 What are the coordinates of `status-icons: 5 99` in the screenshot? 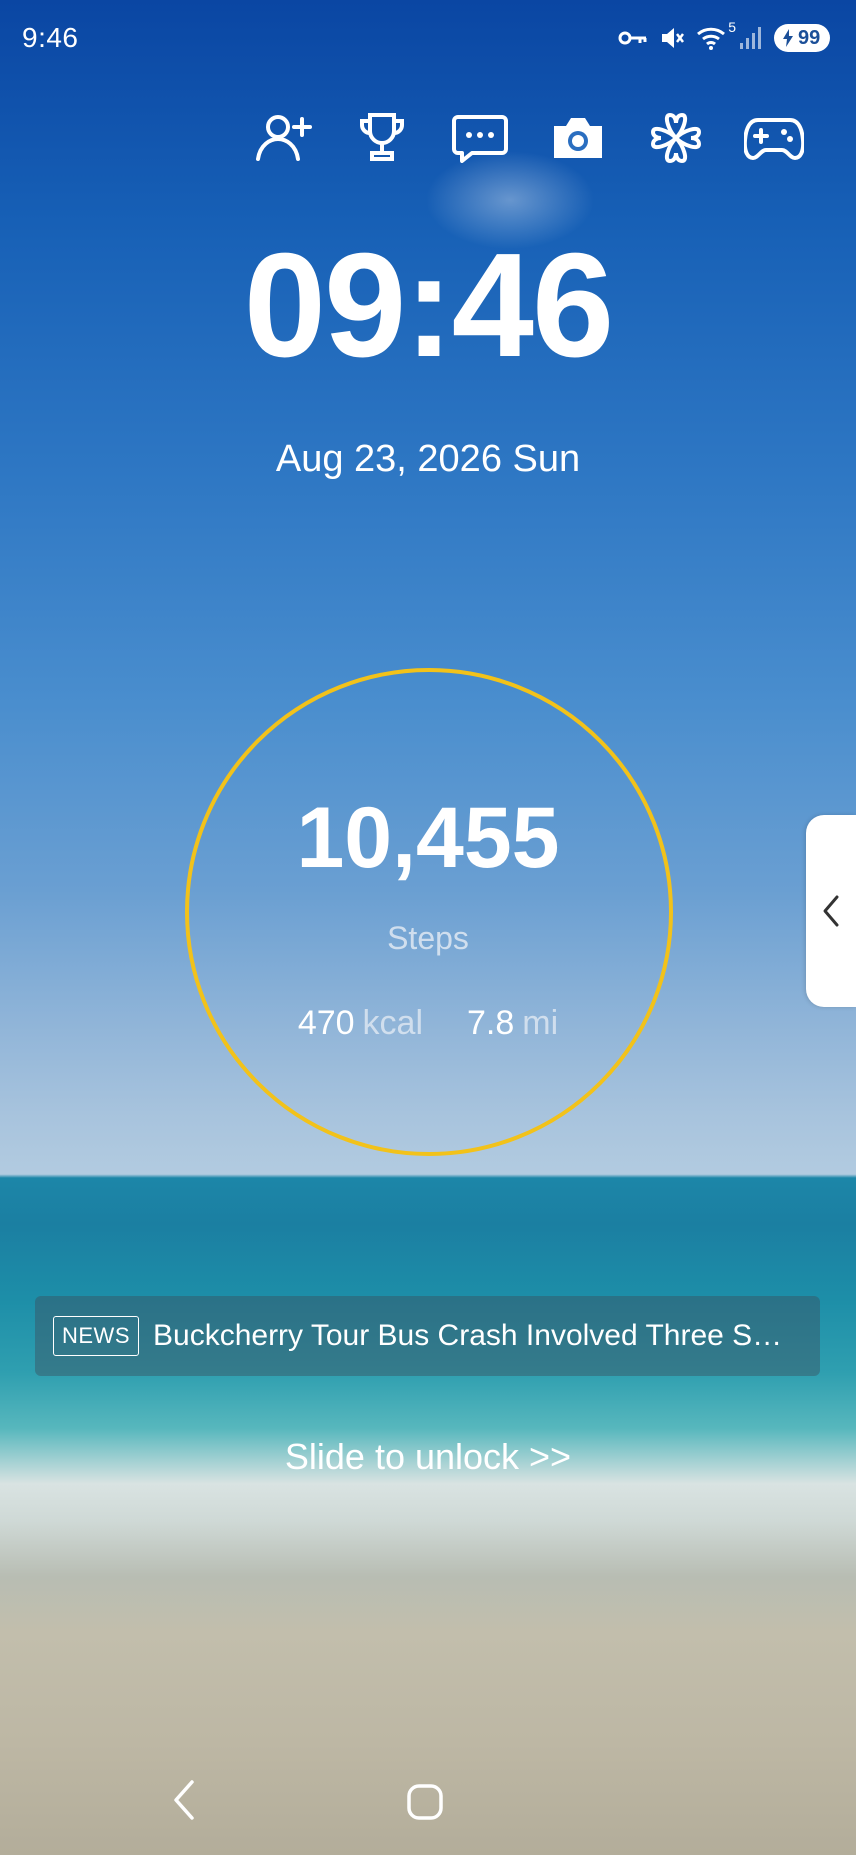 It's located at (724, 35).